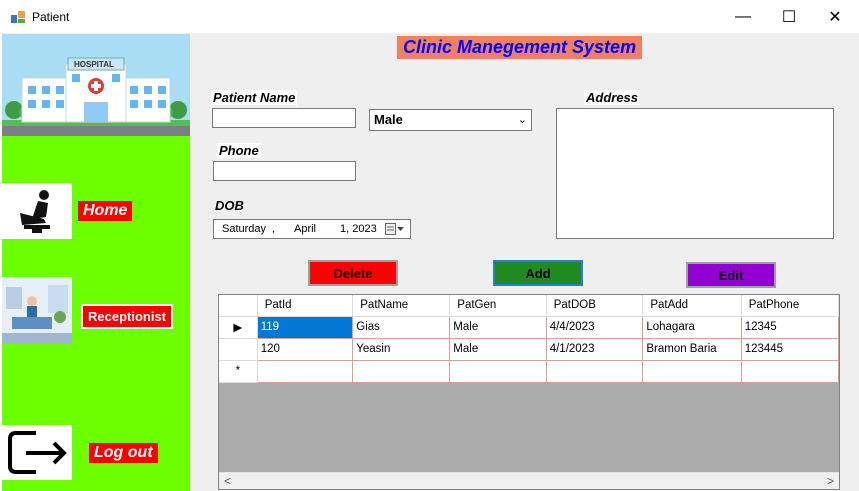 This screenshot has height=491, width=859. I want to click on nav-home: Home, so click(105, 211).